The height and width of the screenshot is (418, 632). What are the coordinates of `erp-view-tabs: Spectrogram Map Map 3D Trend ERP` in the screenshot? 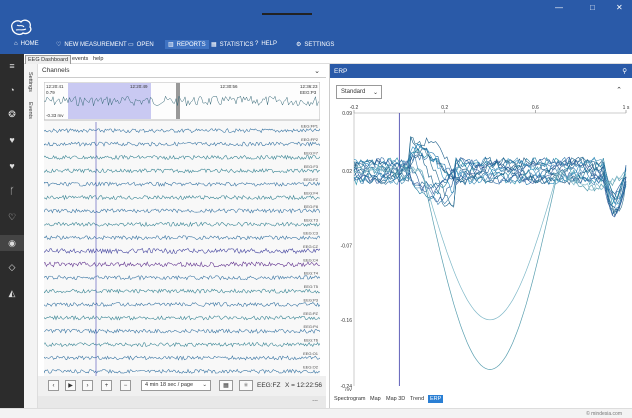 It's located at (481, 399).